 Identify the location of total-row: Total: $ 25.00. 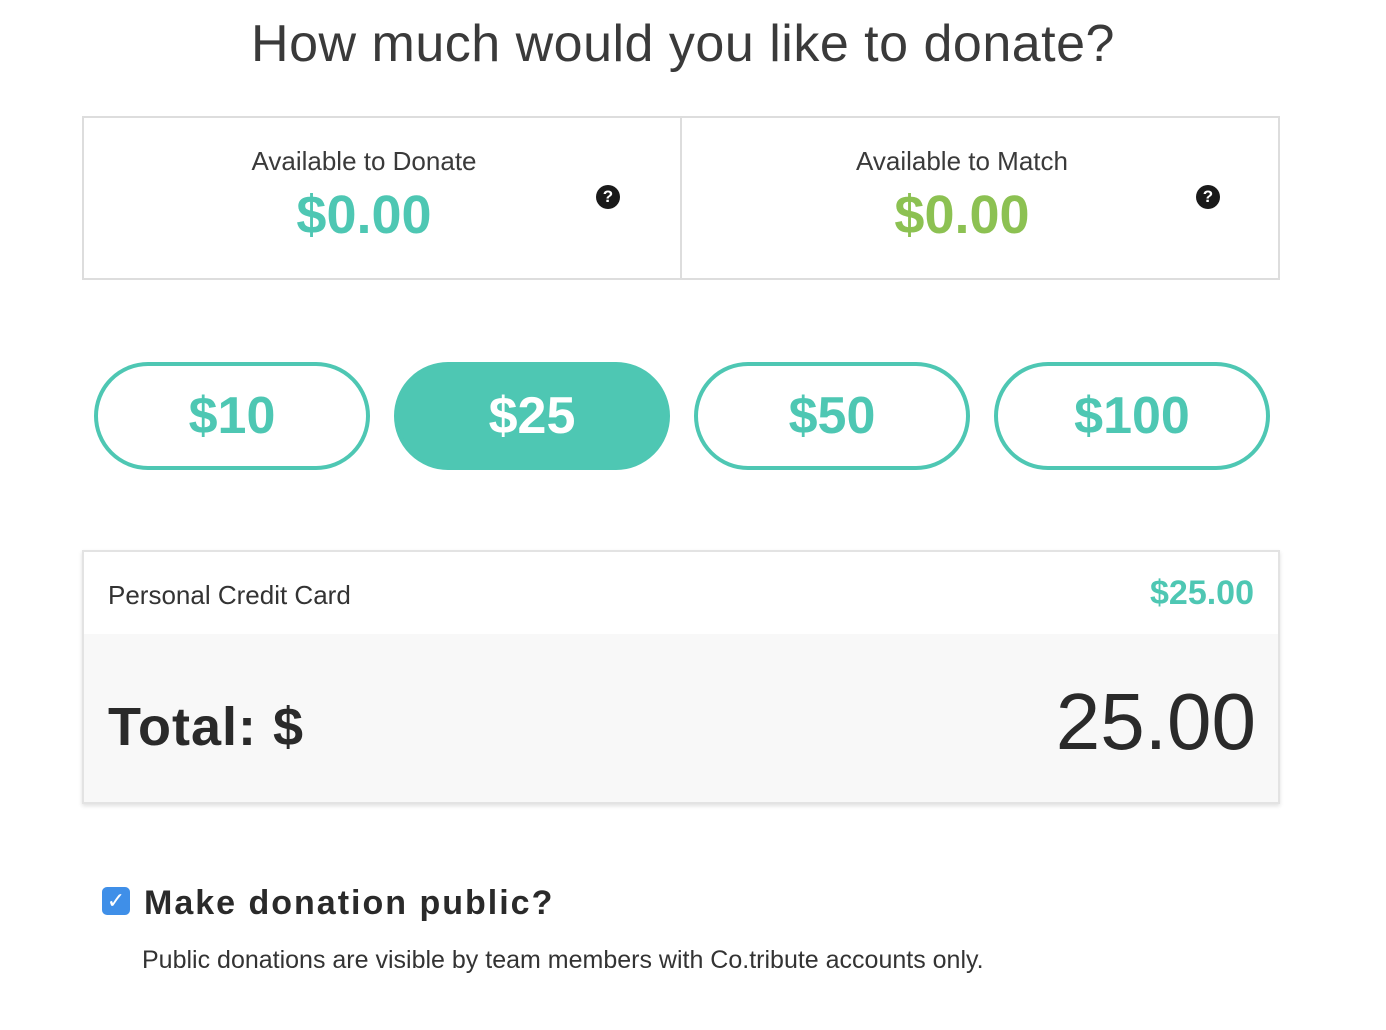
(681, 718).